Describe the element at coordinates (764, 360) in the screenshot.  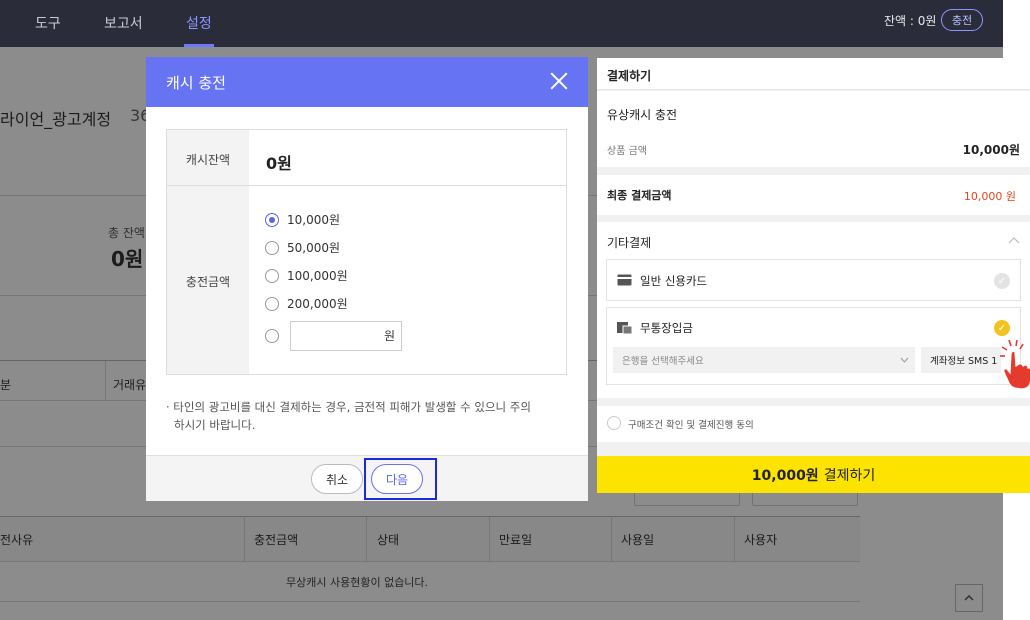
I see `bank-select: 은행을 선택해주세요` at that location.